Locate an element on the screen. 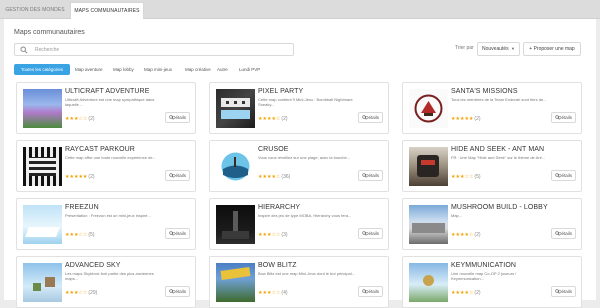 The height and width of the screenshot is (308, 600). top-tab-bar: GESTION DES MONDES MAPS COMMUNAUTAIRES is located at coordinates (300, 9).